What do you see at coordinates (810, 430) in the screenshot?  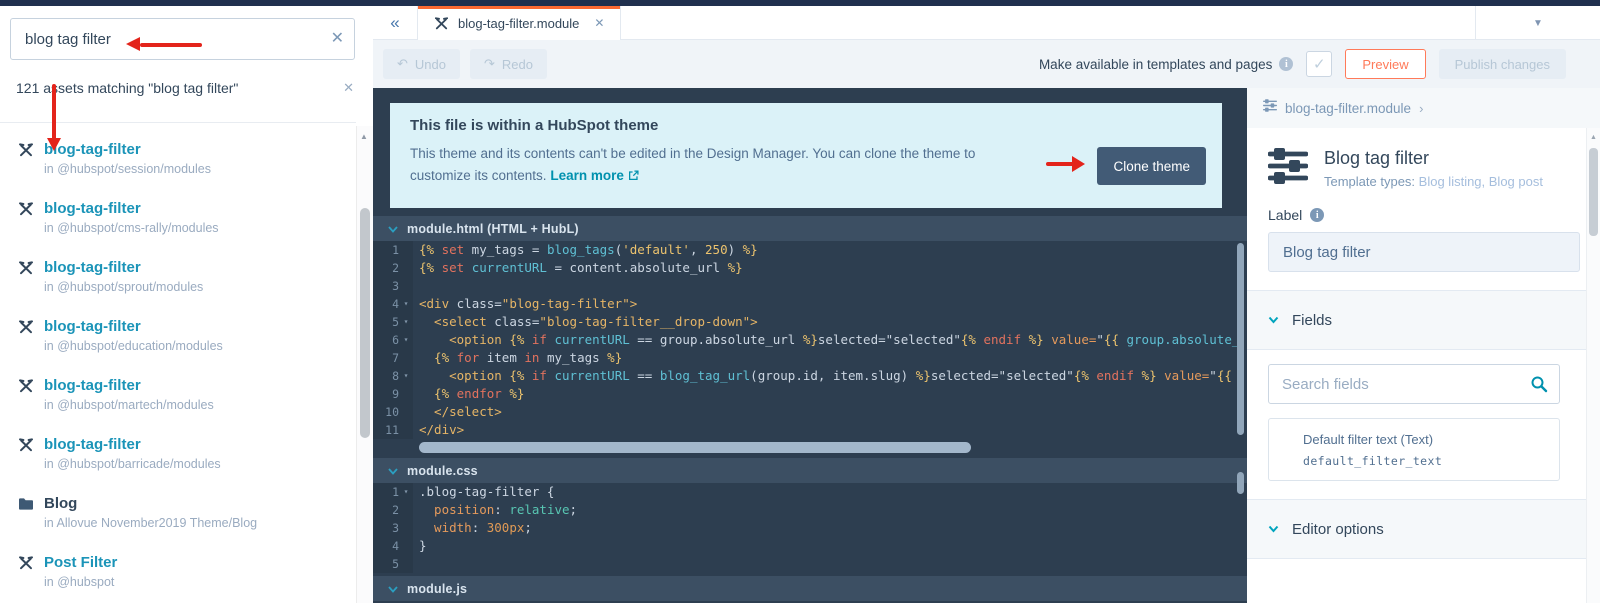 I see `code-line: 11 </div>` at bounding box center [810, 430].